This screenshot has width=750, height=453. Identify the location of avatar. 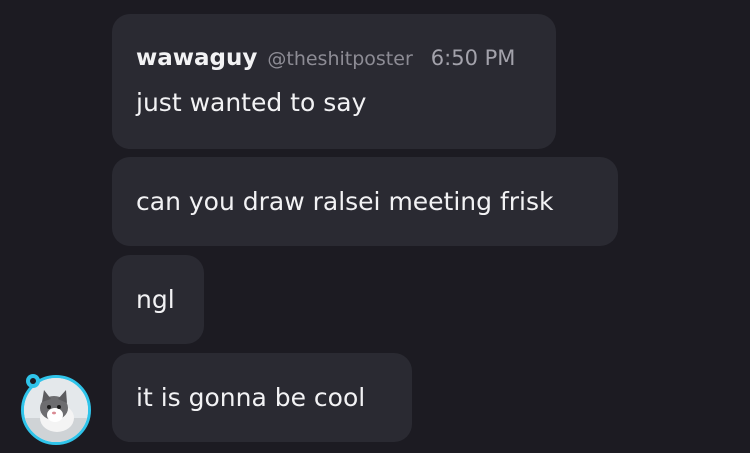
(56, 409).